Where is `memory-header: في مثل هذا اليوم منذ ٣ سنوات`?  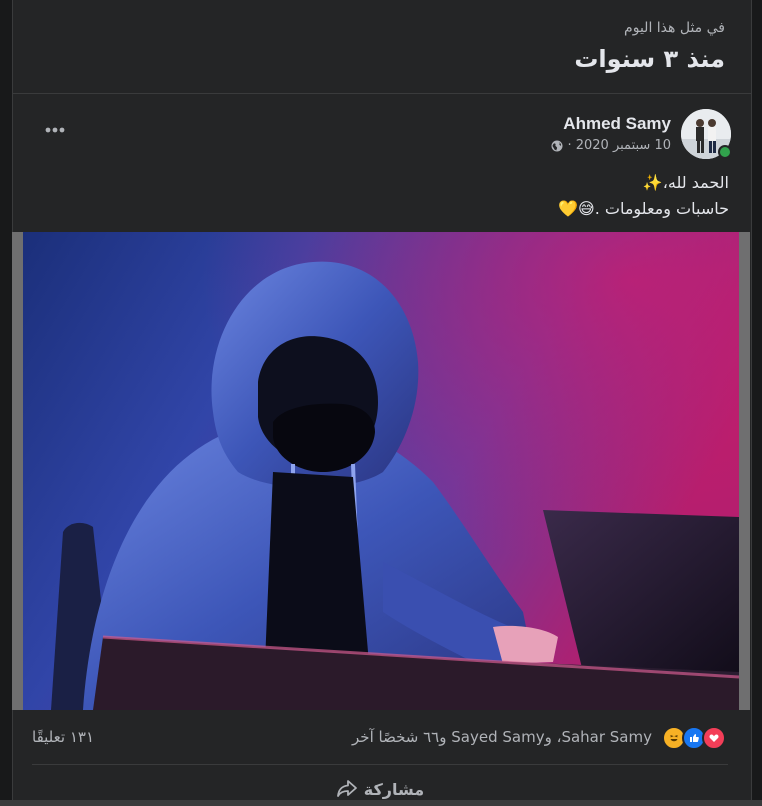
memory-header: في مثل هذا اليوم منذ ٣ سنوات is located at coordinates (649, 47).